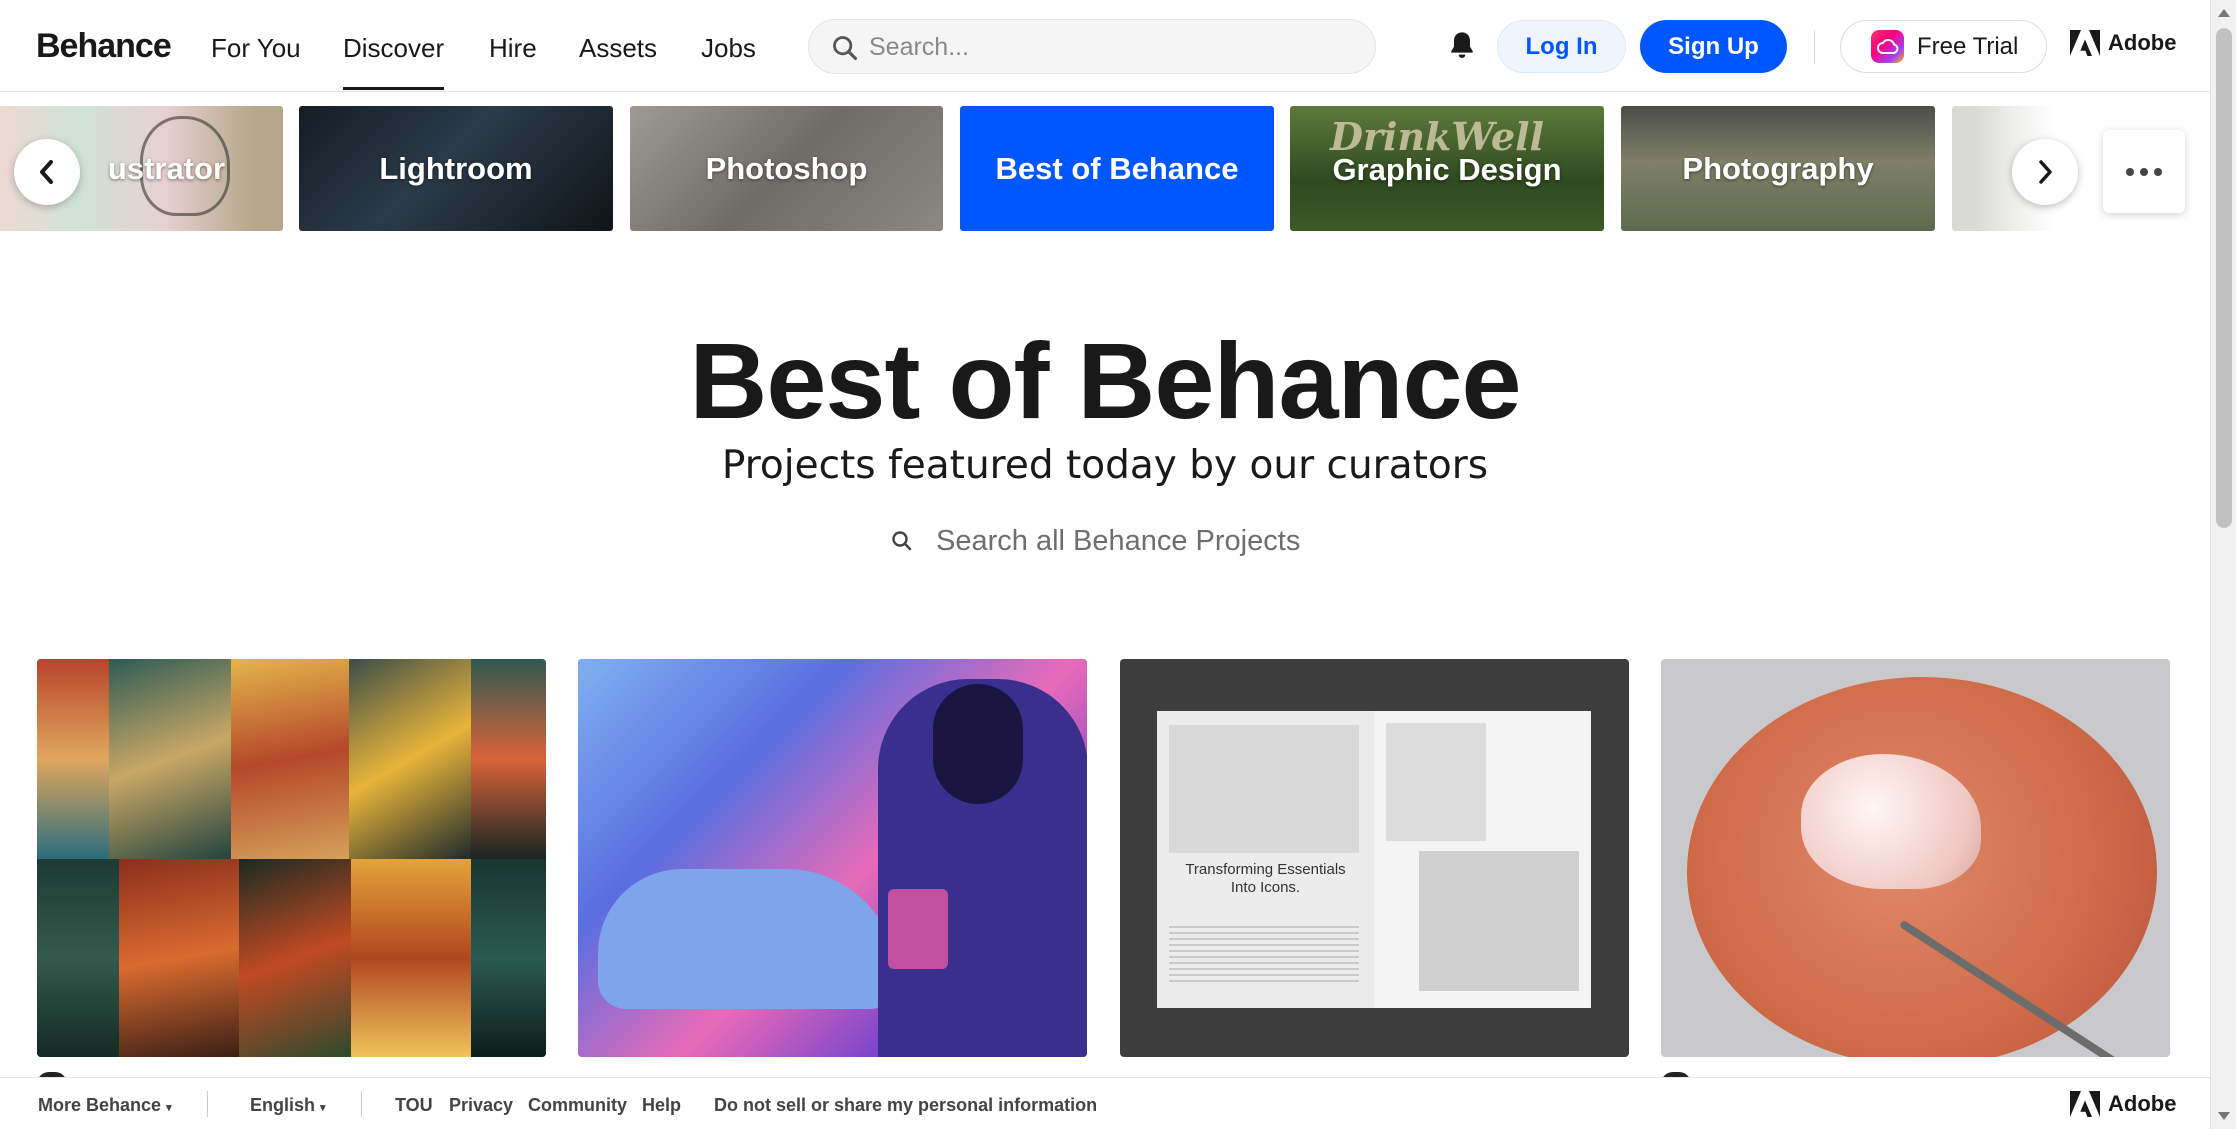 The width and height of the screenshot is (2236, 1129). I want to click on category-graphic-design: DrinkWell Graphic Design, so click(1447, 168).